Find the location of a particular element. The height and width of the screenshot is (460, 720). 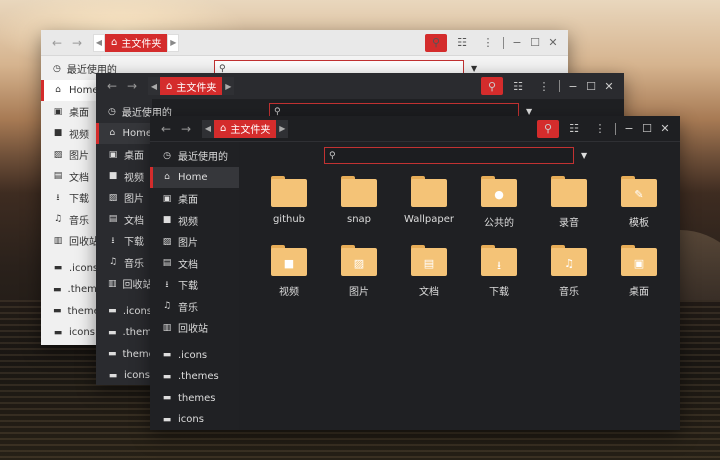

folder-item: github is located at coordinates (289, 202).